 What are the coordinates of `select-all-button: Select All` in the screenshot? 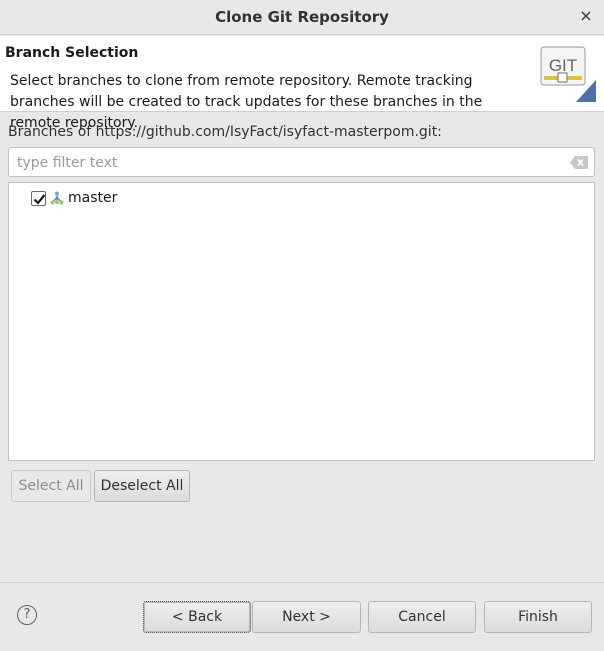 It's located at (51, 486).